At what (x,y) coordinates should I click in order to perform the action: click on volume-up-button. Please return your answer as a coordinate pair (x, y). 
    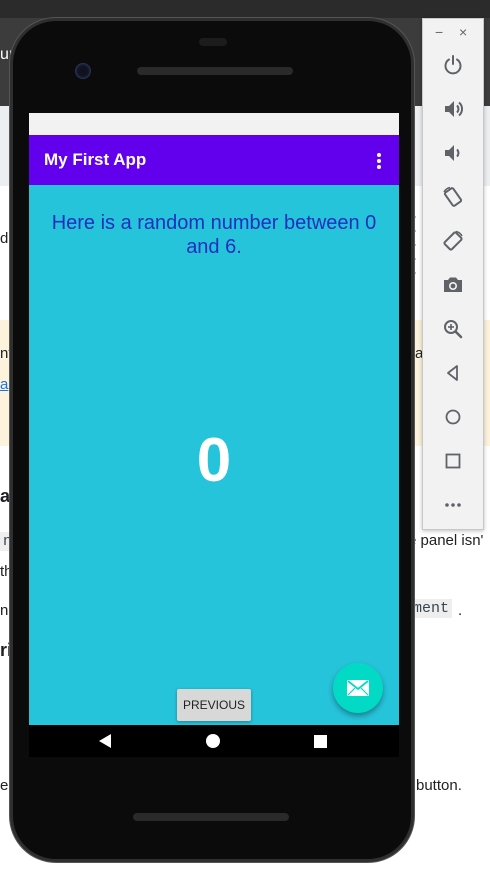
    Looking at the image, I should click on (453, 109).